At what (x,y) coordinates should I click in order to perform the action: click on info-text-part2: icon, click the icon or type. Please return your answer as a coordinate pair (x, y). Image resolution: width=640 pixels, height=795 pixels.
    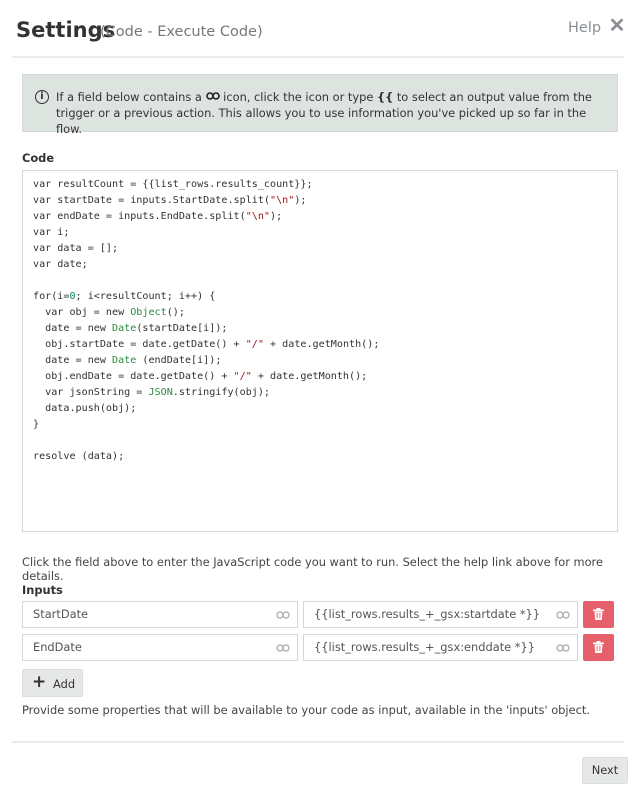
    Looking at the image, I should click on (298, 97).